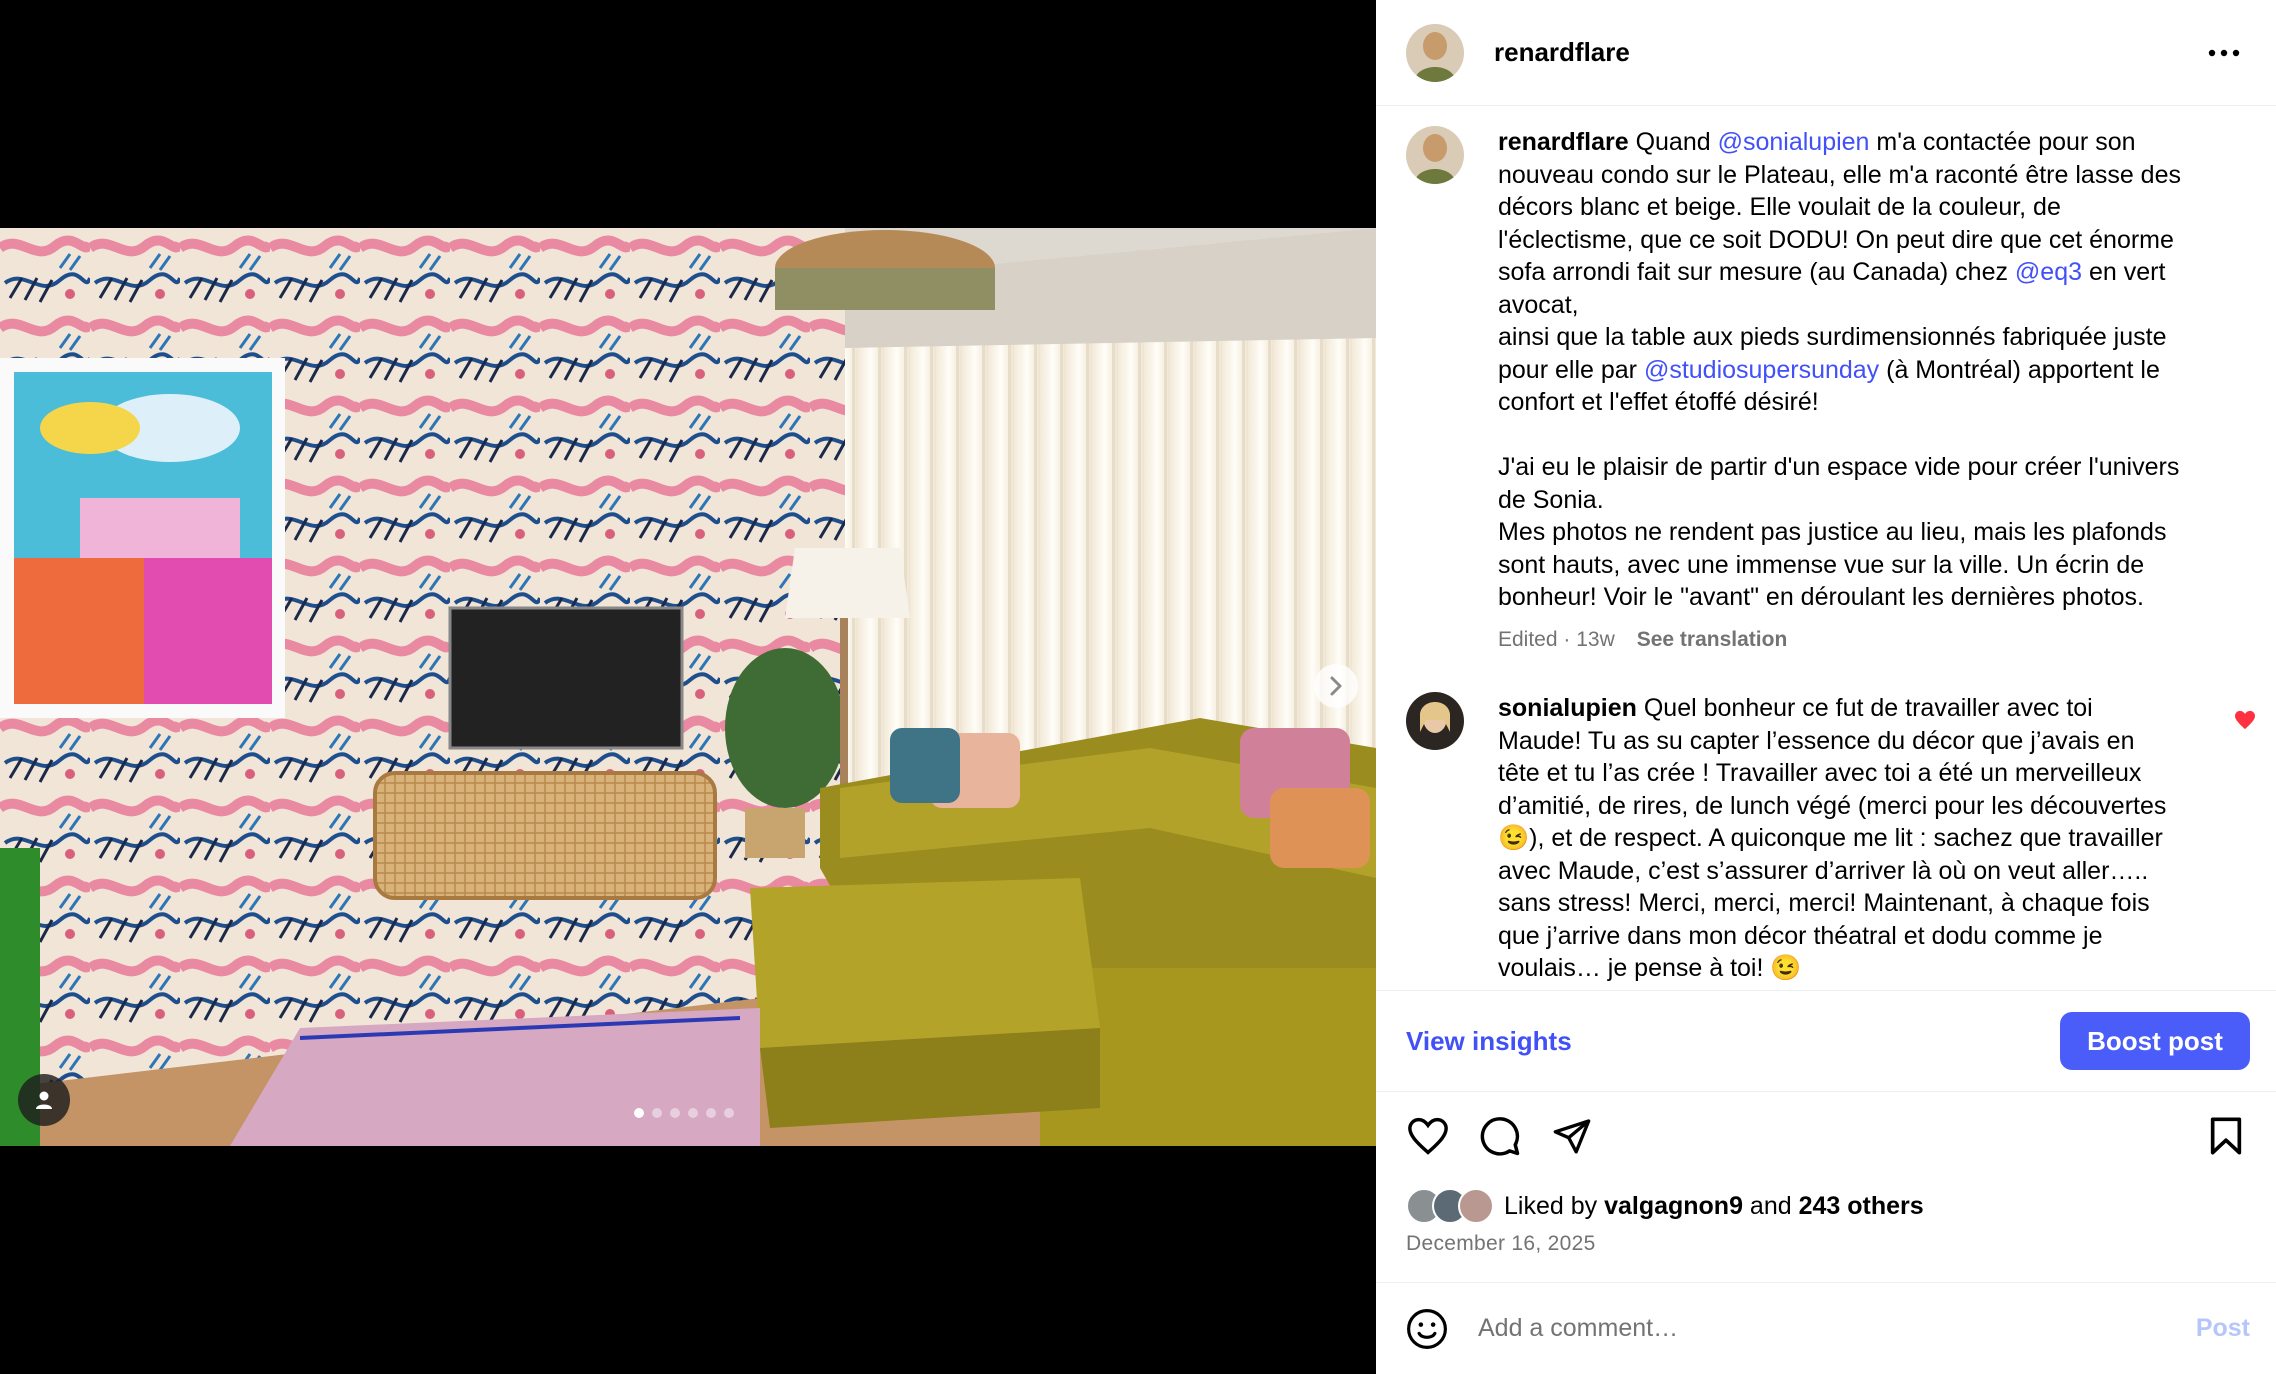  I want to click on view-insights-link: View insights, so click(1489, 1041).